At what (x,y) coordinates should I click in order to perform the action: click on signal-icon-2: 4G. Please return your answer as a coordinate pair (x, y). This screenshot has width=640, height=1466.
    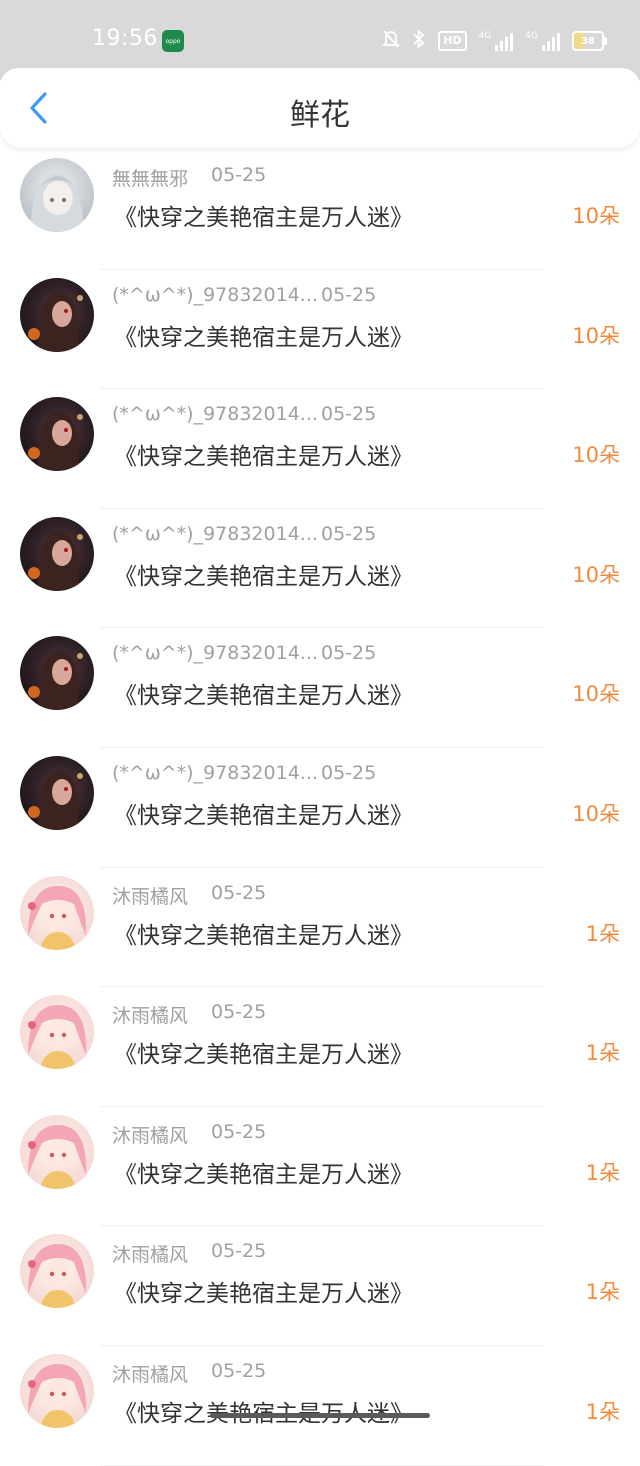
    Looking at the image, I should click on (542, 41).